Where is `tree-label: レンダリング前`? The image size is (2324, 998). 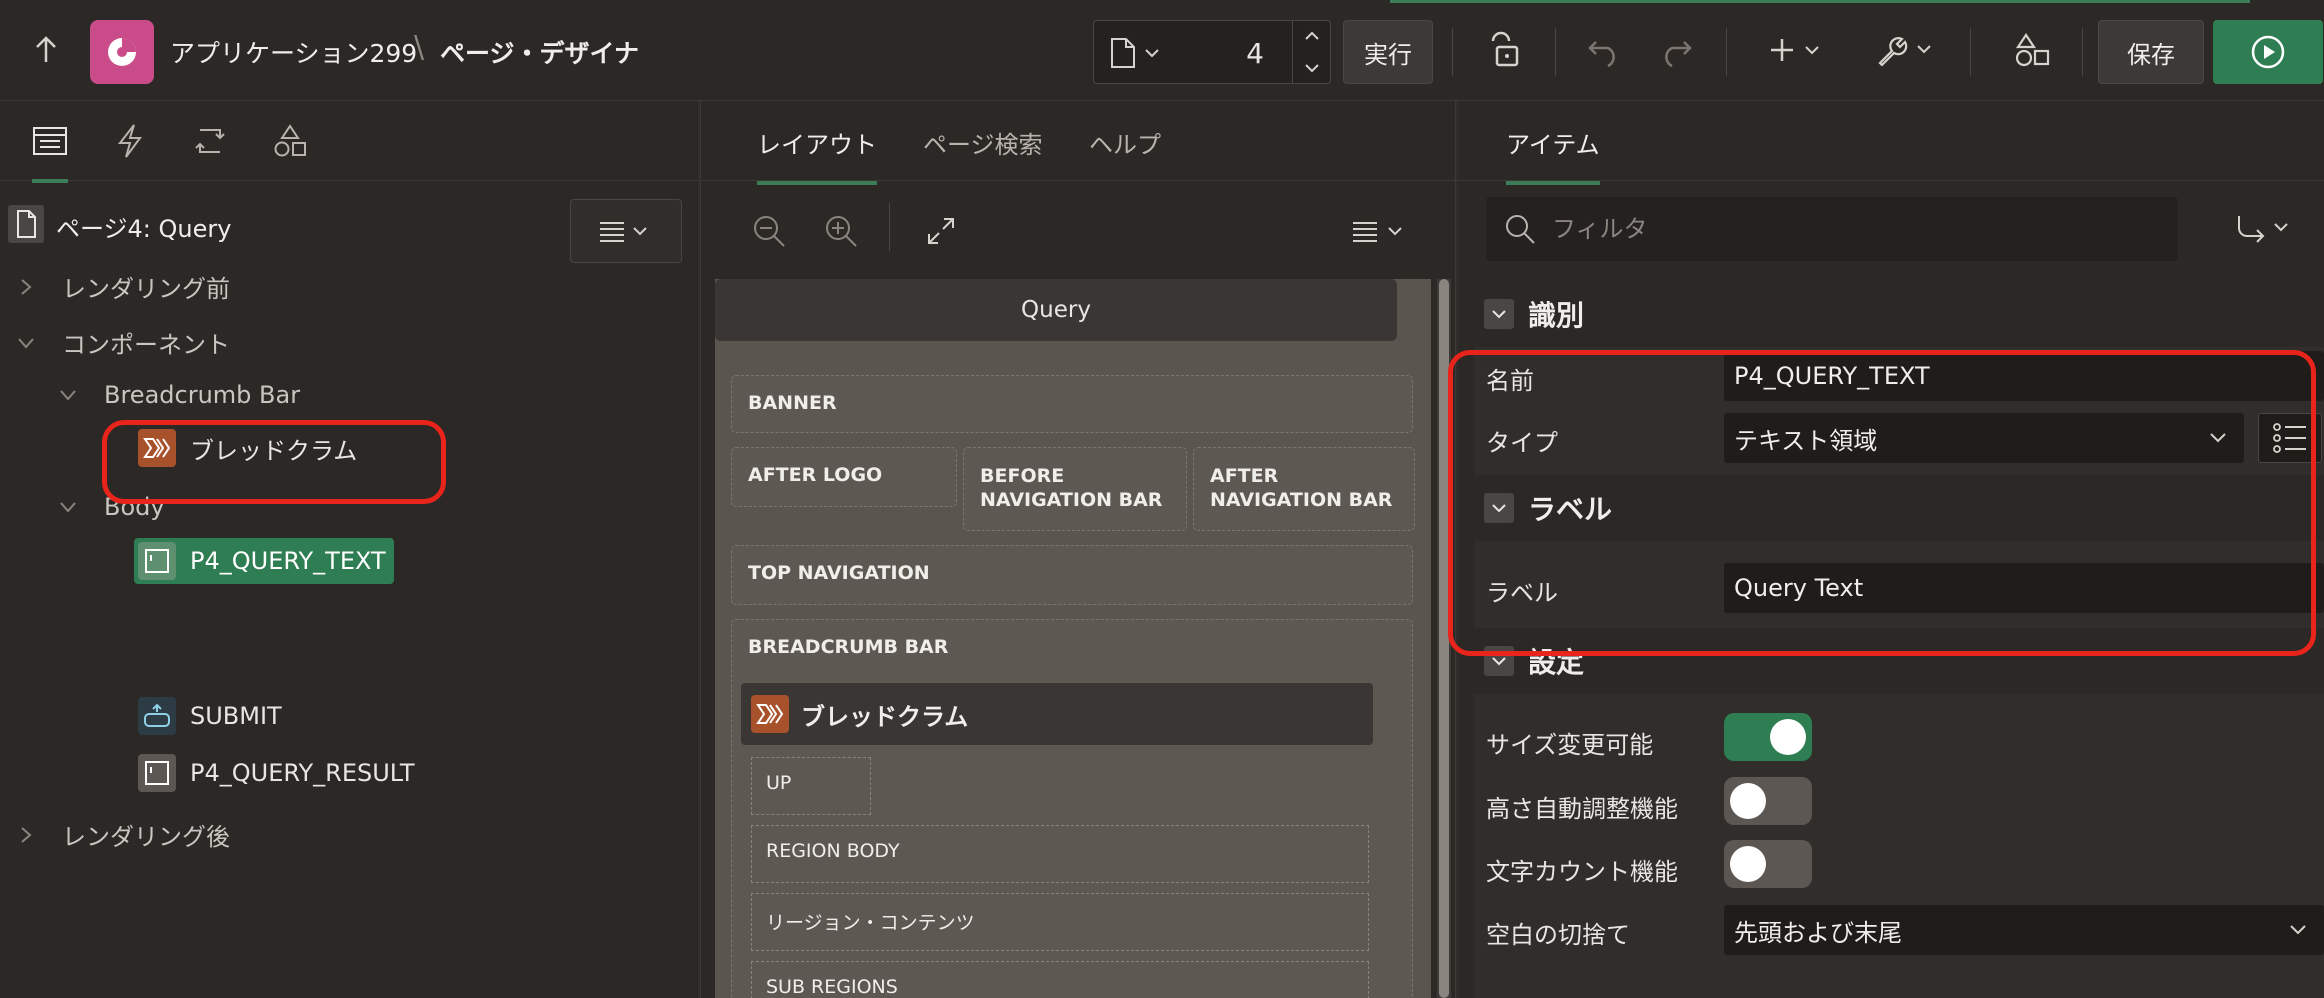
tree-label: レンダリング前 is located at coordinates (146, 289).